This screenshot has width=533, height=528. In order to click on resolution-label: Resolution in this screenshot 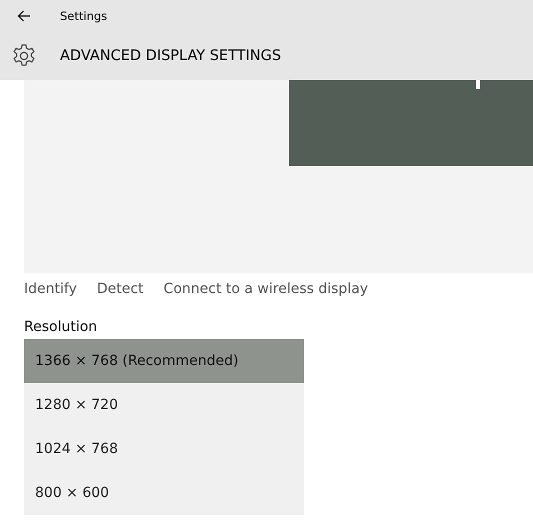, I will do `click(61, 327)`.